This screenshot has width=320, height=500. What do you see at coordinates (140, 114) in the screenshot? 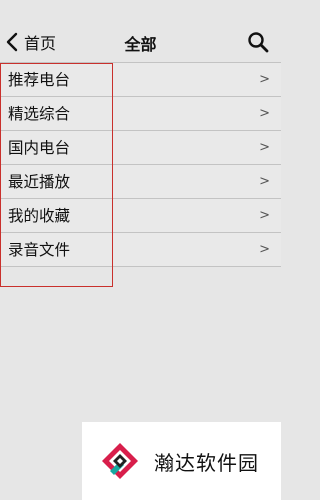
I see `list-item-featured: 精选综合 >` at bounding box center [140, 114].